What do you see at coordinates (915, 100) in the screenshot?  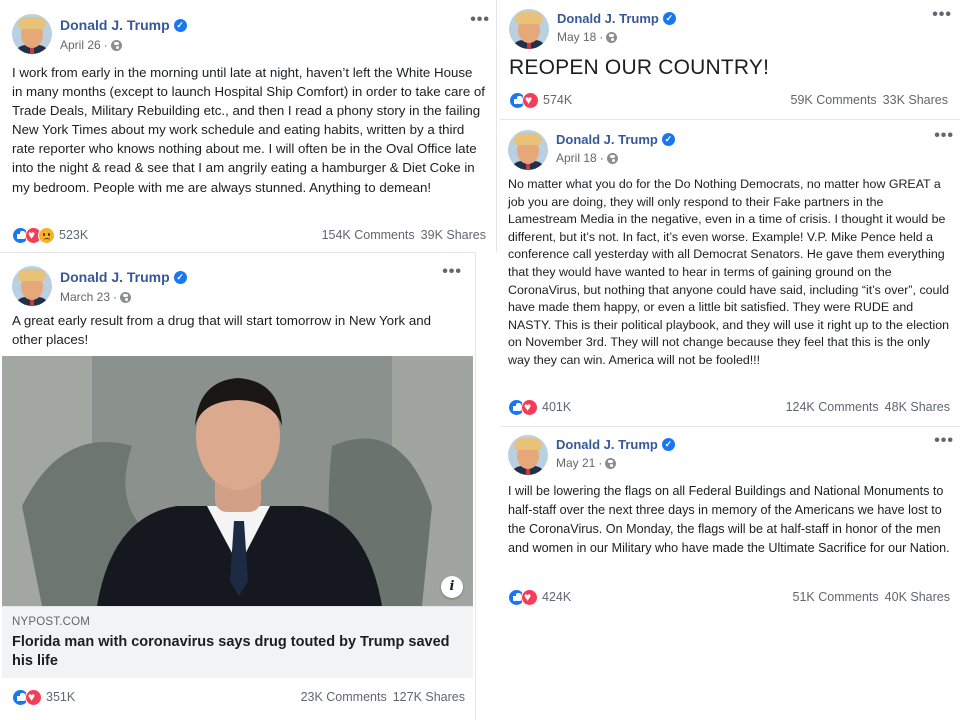 I see `shares-count: 33K Shares` at bounding box center [915, 100].